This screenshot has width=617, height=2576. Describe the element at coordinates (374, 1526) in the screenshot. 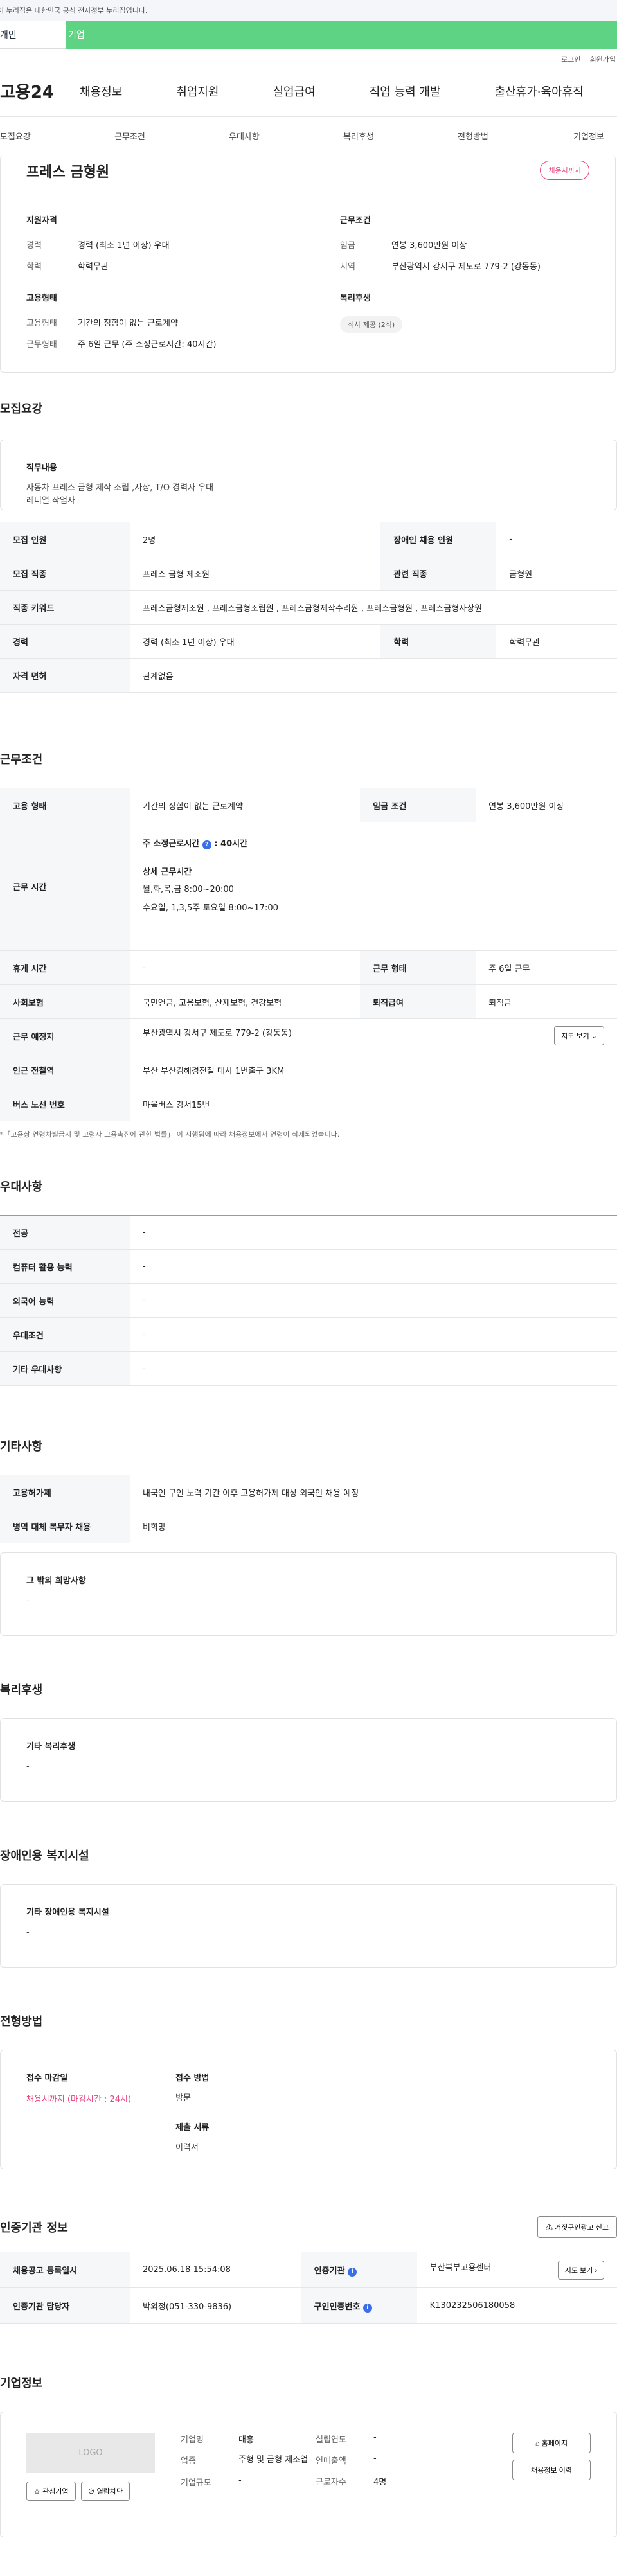

I see `table-cell: 비희망` at that location.